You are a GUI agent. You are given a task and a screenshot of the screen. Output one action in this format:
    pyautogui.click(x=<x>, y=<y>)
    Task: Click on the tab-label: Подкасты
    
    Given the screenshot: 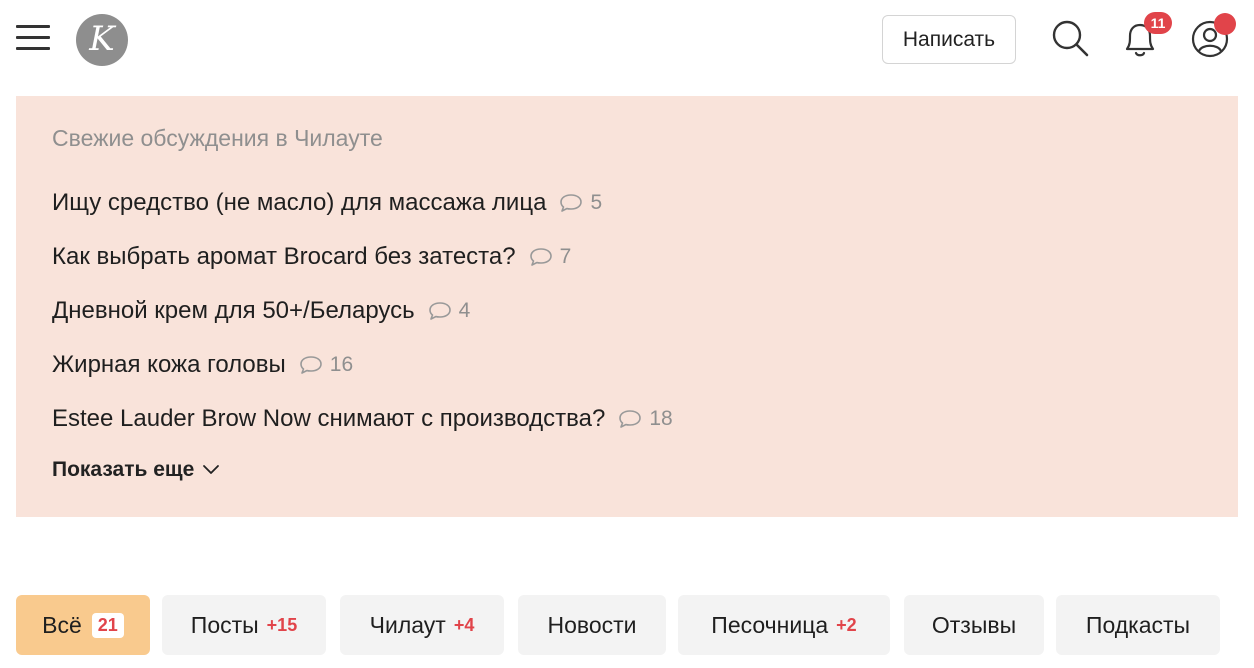 What is the action you would take?
    pyautogui.click(x=1138, y=624)
    